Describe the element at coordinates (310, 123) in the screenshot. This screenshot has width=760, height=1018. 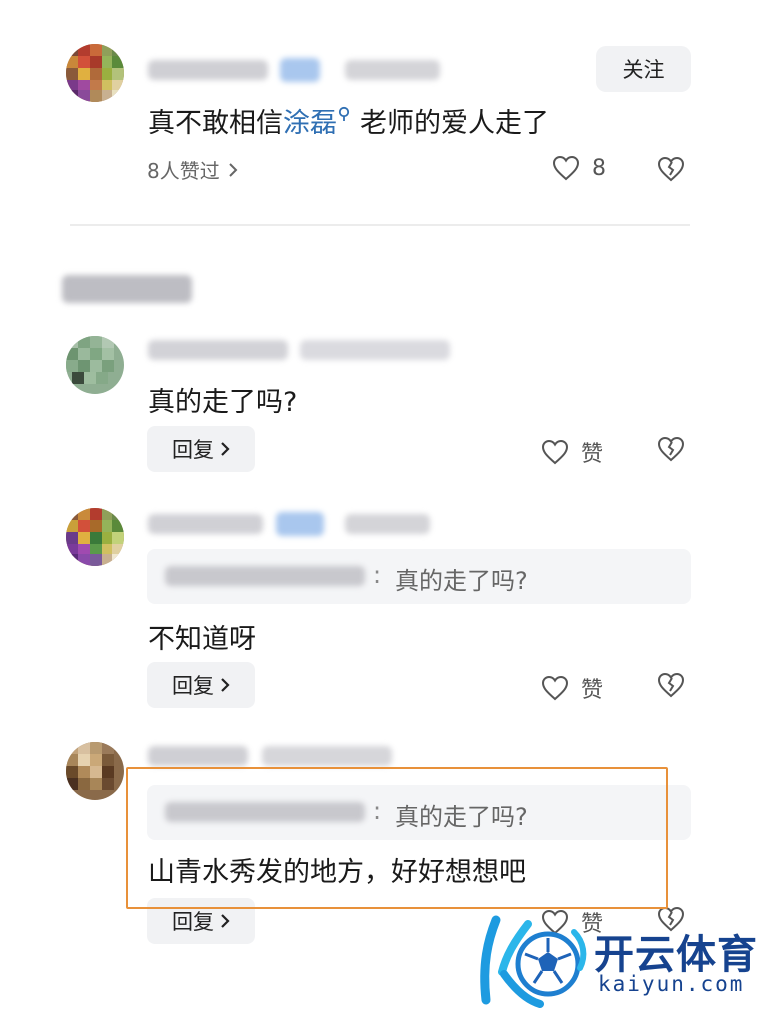
I see `mention-name: 涂磊` at that location.